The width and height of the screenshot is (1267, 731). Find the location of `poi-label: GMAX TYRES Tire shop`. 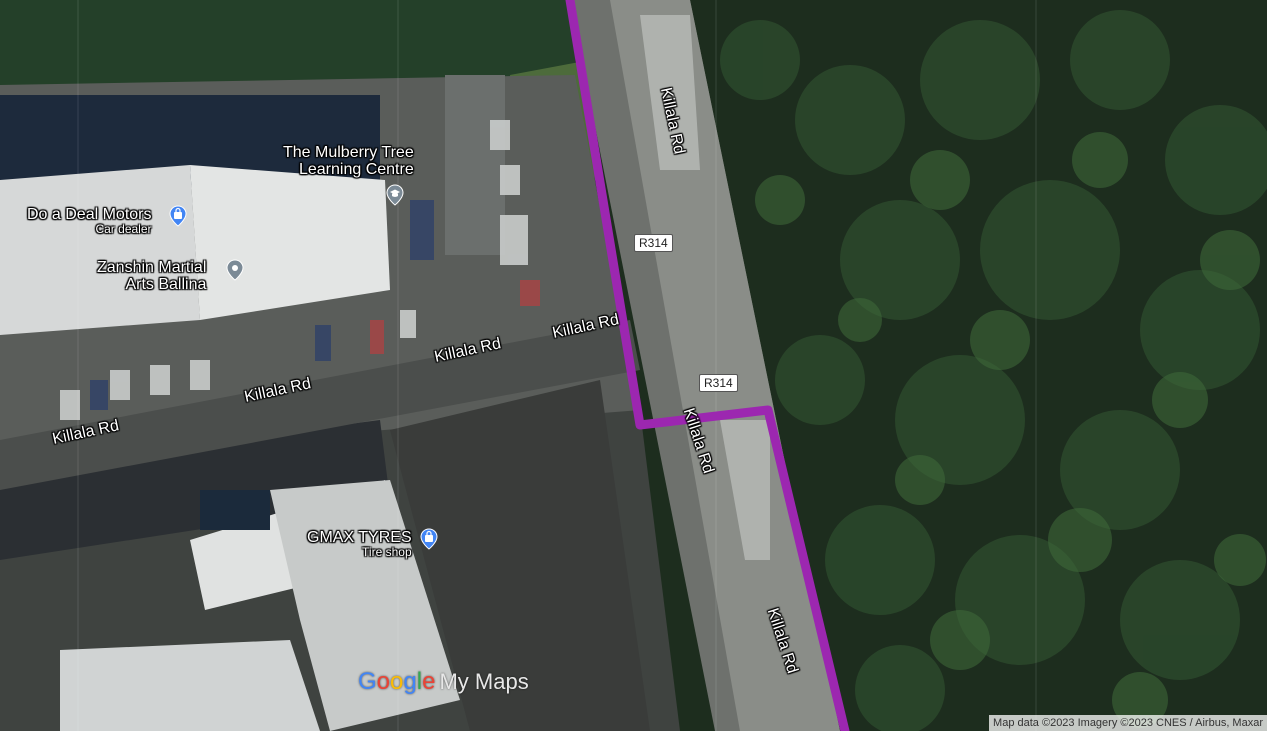

poi-label: GMAX TYRES Tire shop is located at coordinates (359, 544).